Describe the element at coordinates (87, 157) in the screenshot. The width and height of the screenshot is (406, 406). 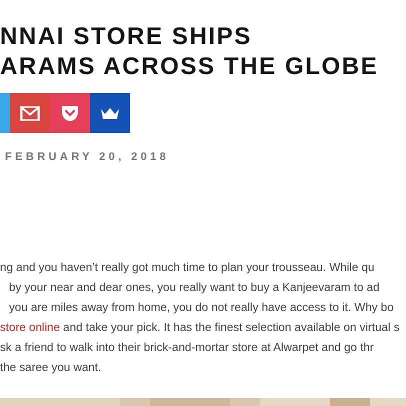
I see `post-date: FEBRUARY 20, 2018` at that location.